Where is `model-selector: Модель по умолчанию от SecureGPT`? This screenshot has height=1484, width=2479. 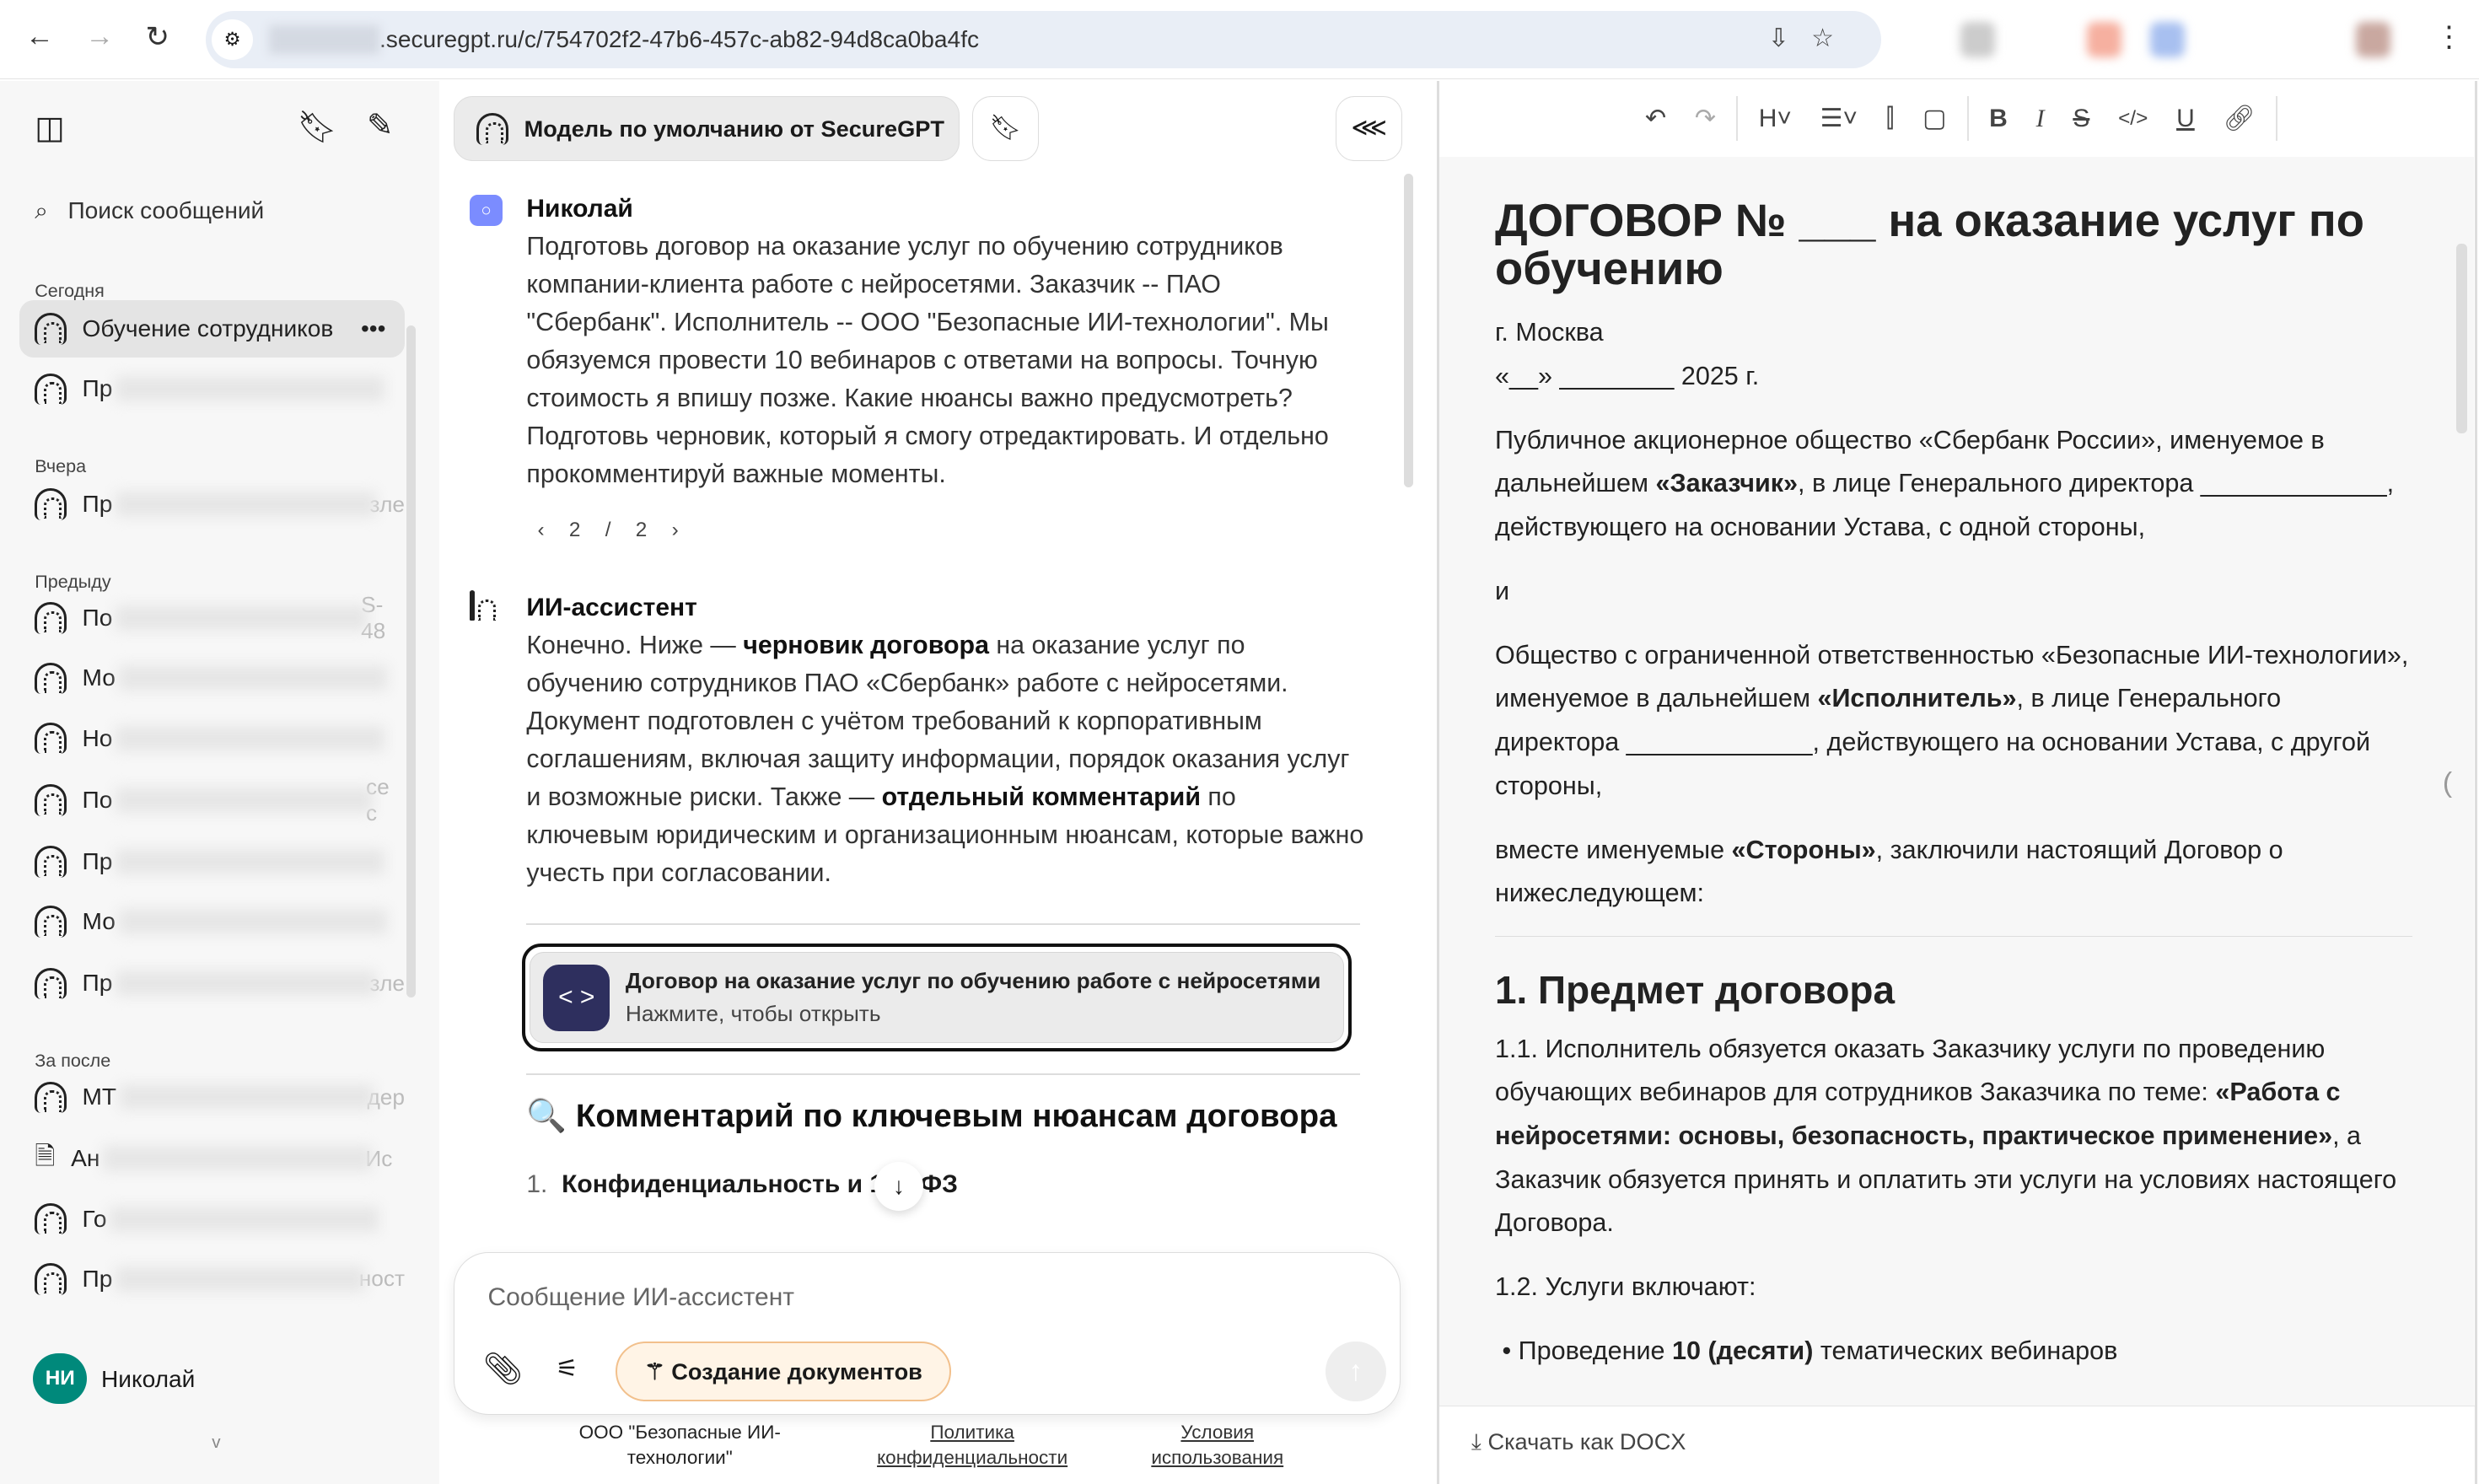 model-selector: Модель по умолчанию от SecureGPT is located at coordinates (707, 129).